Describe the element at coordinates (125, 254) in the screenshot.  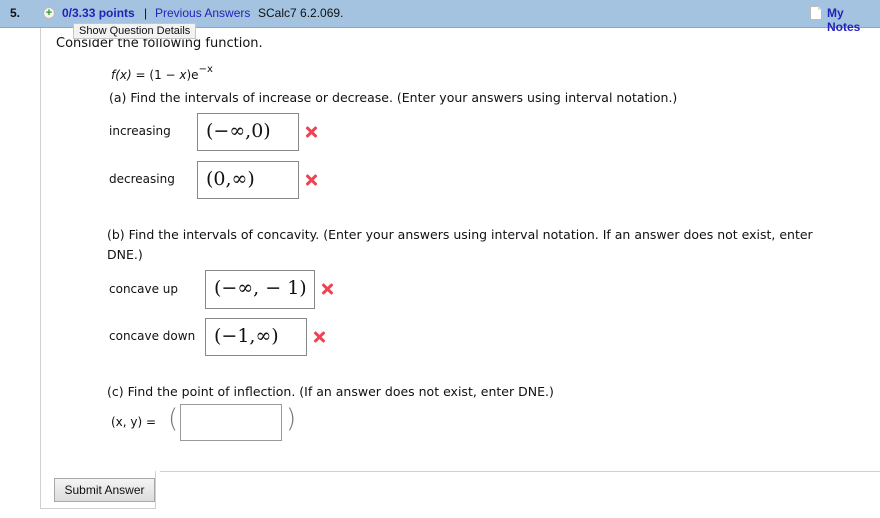
I see `part-b-prompt-line2: DNE.)` at that location.